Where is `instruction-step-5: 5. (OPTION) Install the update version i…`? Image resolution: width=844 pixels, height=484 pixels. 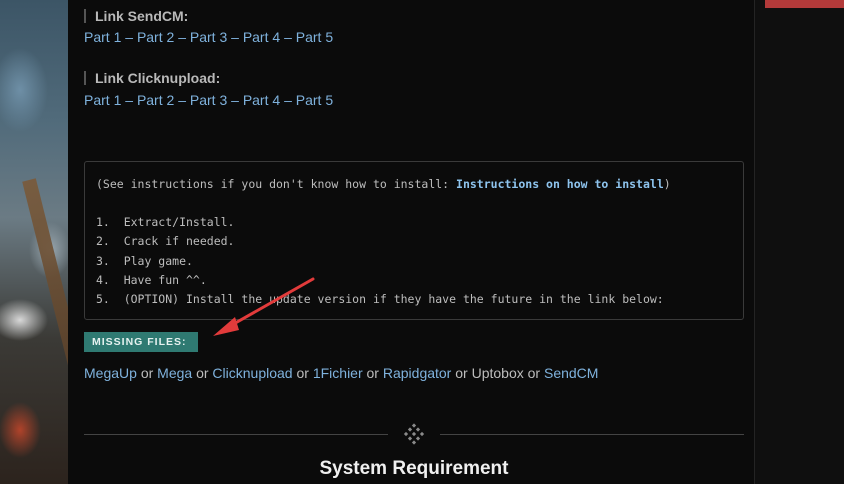 instruction-step-5: 5. (OPTION) Install the update version i… is located at coordinates (380, 299).